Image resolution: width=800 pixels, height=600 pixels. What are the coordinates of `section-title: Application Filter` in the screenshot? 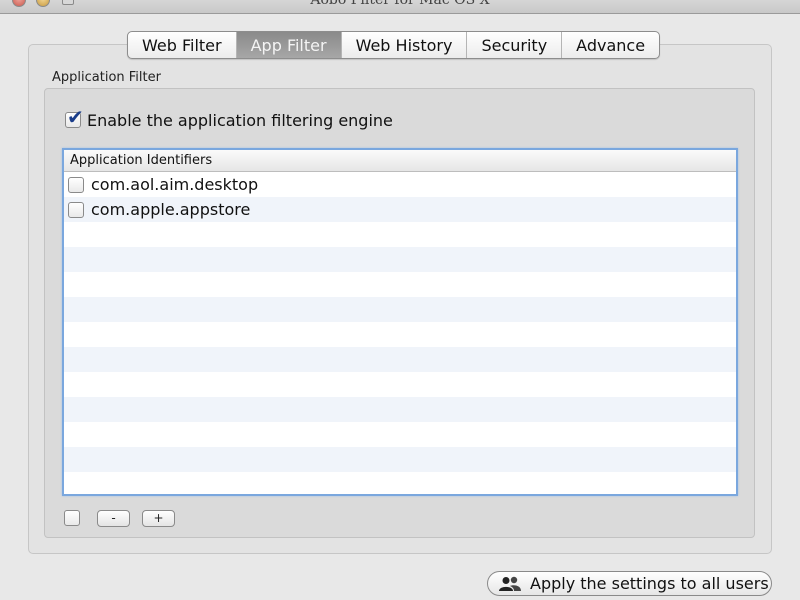 It's located at (106, 77).